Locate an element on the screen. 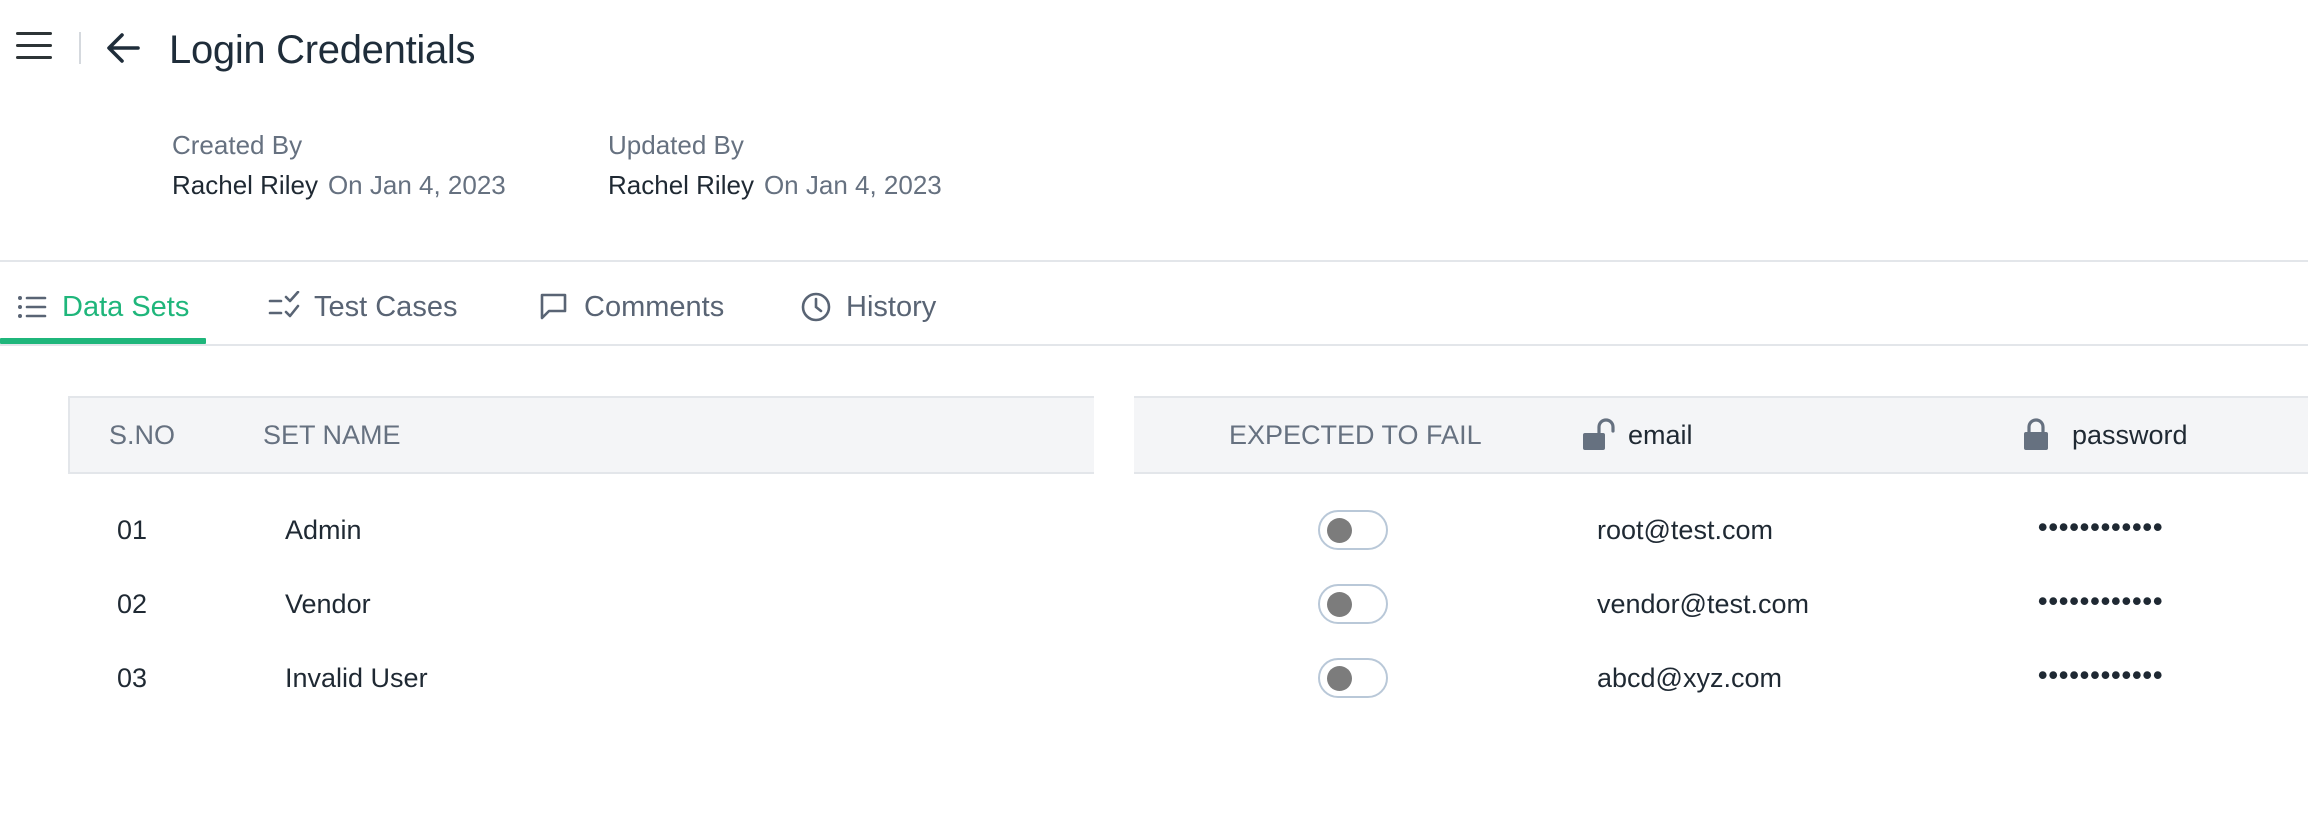 This screenshot has width=2308, height=816. row-set-name: Admin is located at coordinates (323, 530).